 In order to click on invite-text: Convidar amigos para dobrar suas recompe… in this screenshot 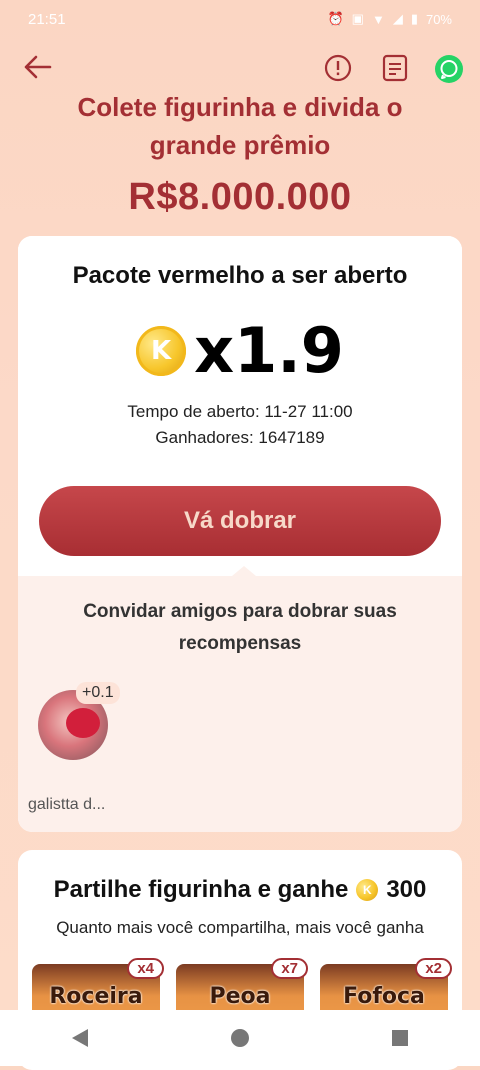, I will do `click(240, 628)`.